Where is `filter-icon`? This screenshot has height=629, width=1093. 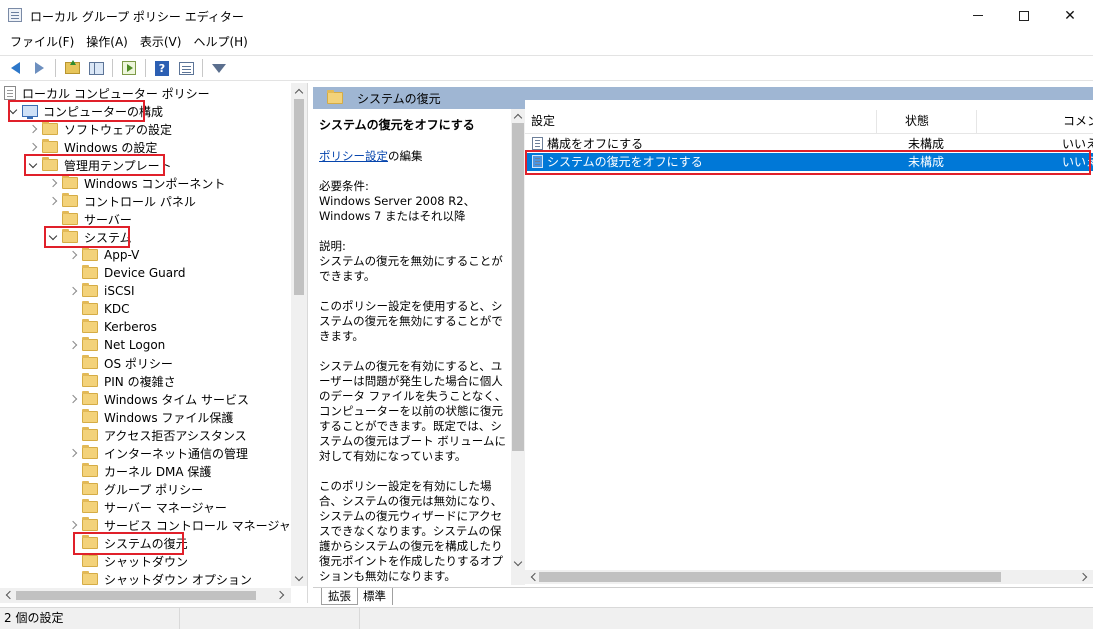
filter-icon is located at coordinates (219, 68).